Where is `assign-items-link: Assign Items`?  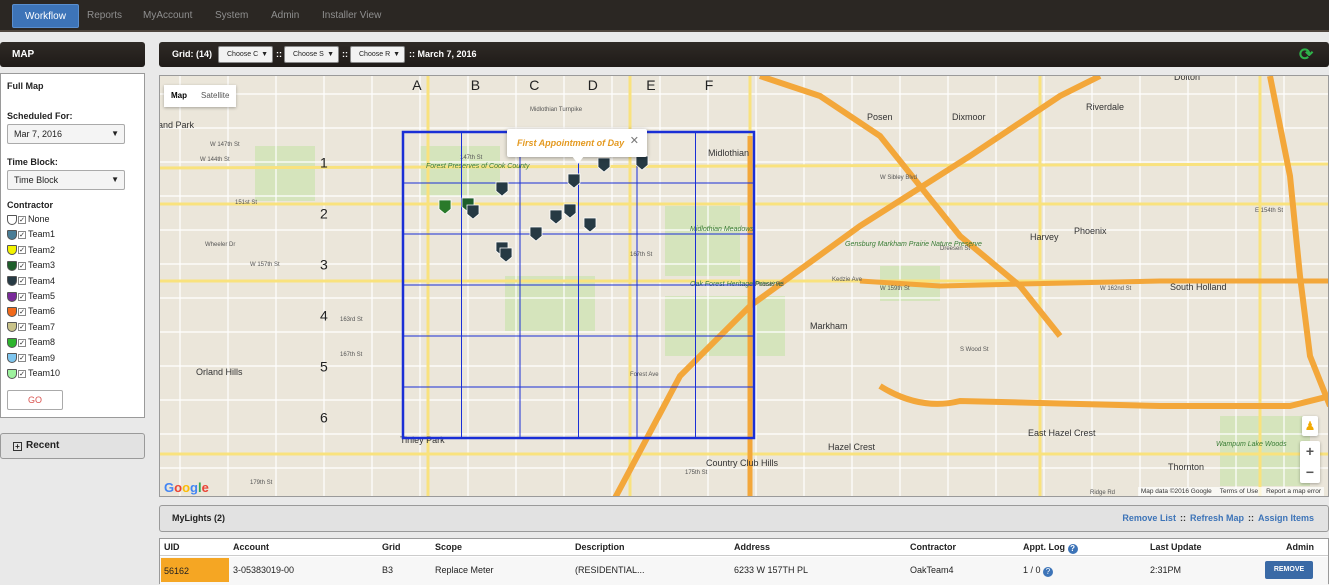
assign-items-link: Assign Items is located at coordinates (1286, 518).